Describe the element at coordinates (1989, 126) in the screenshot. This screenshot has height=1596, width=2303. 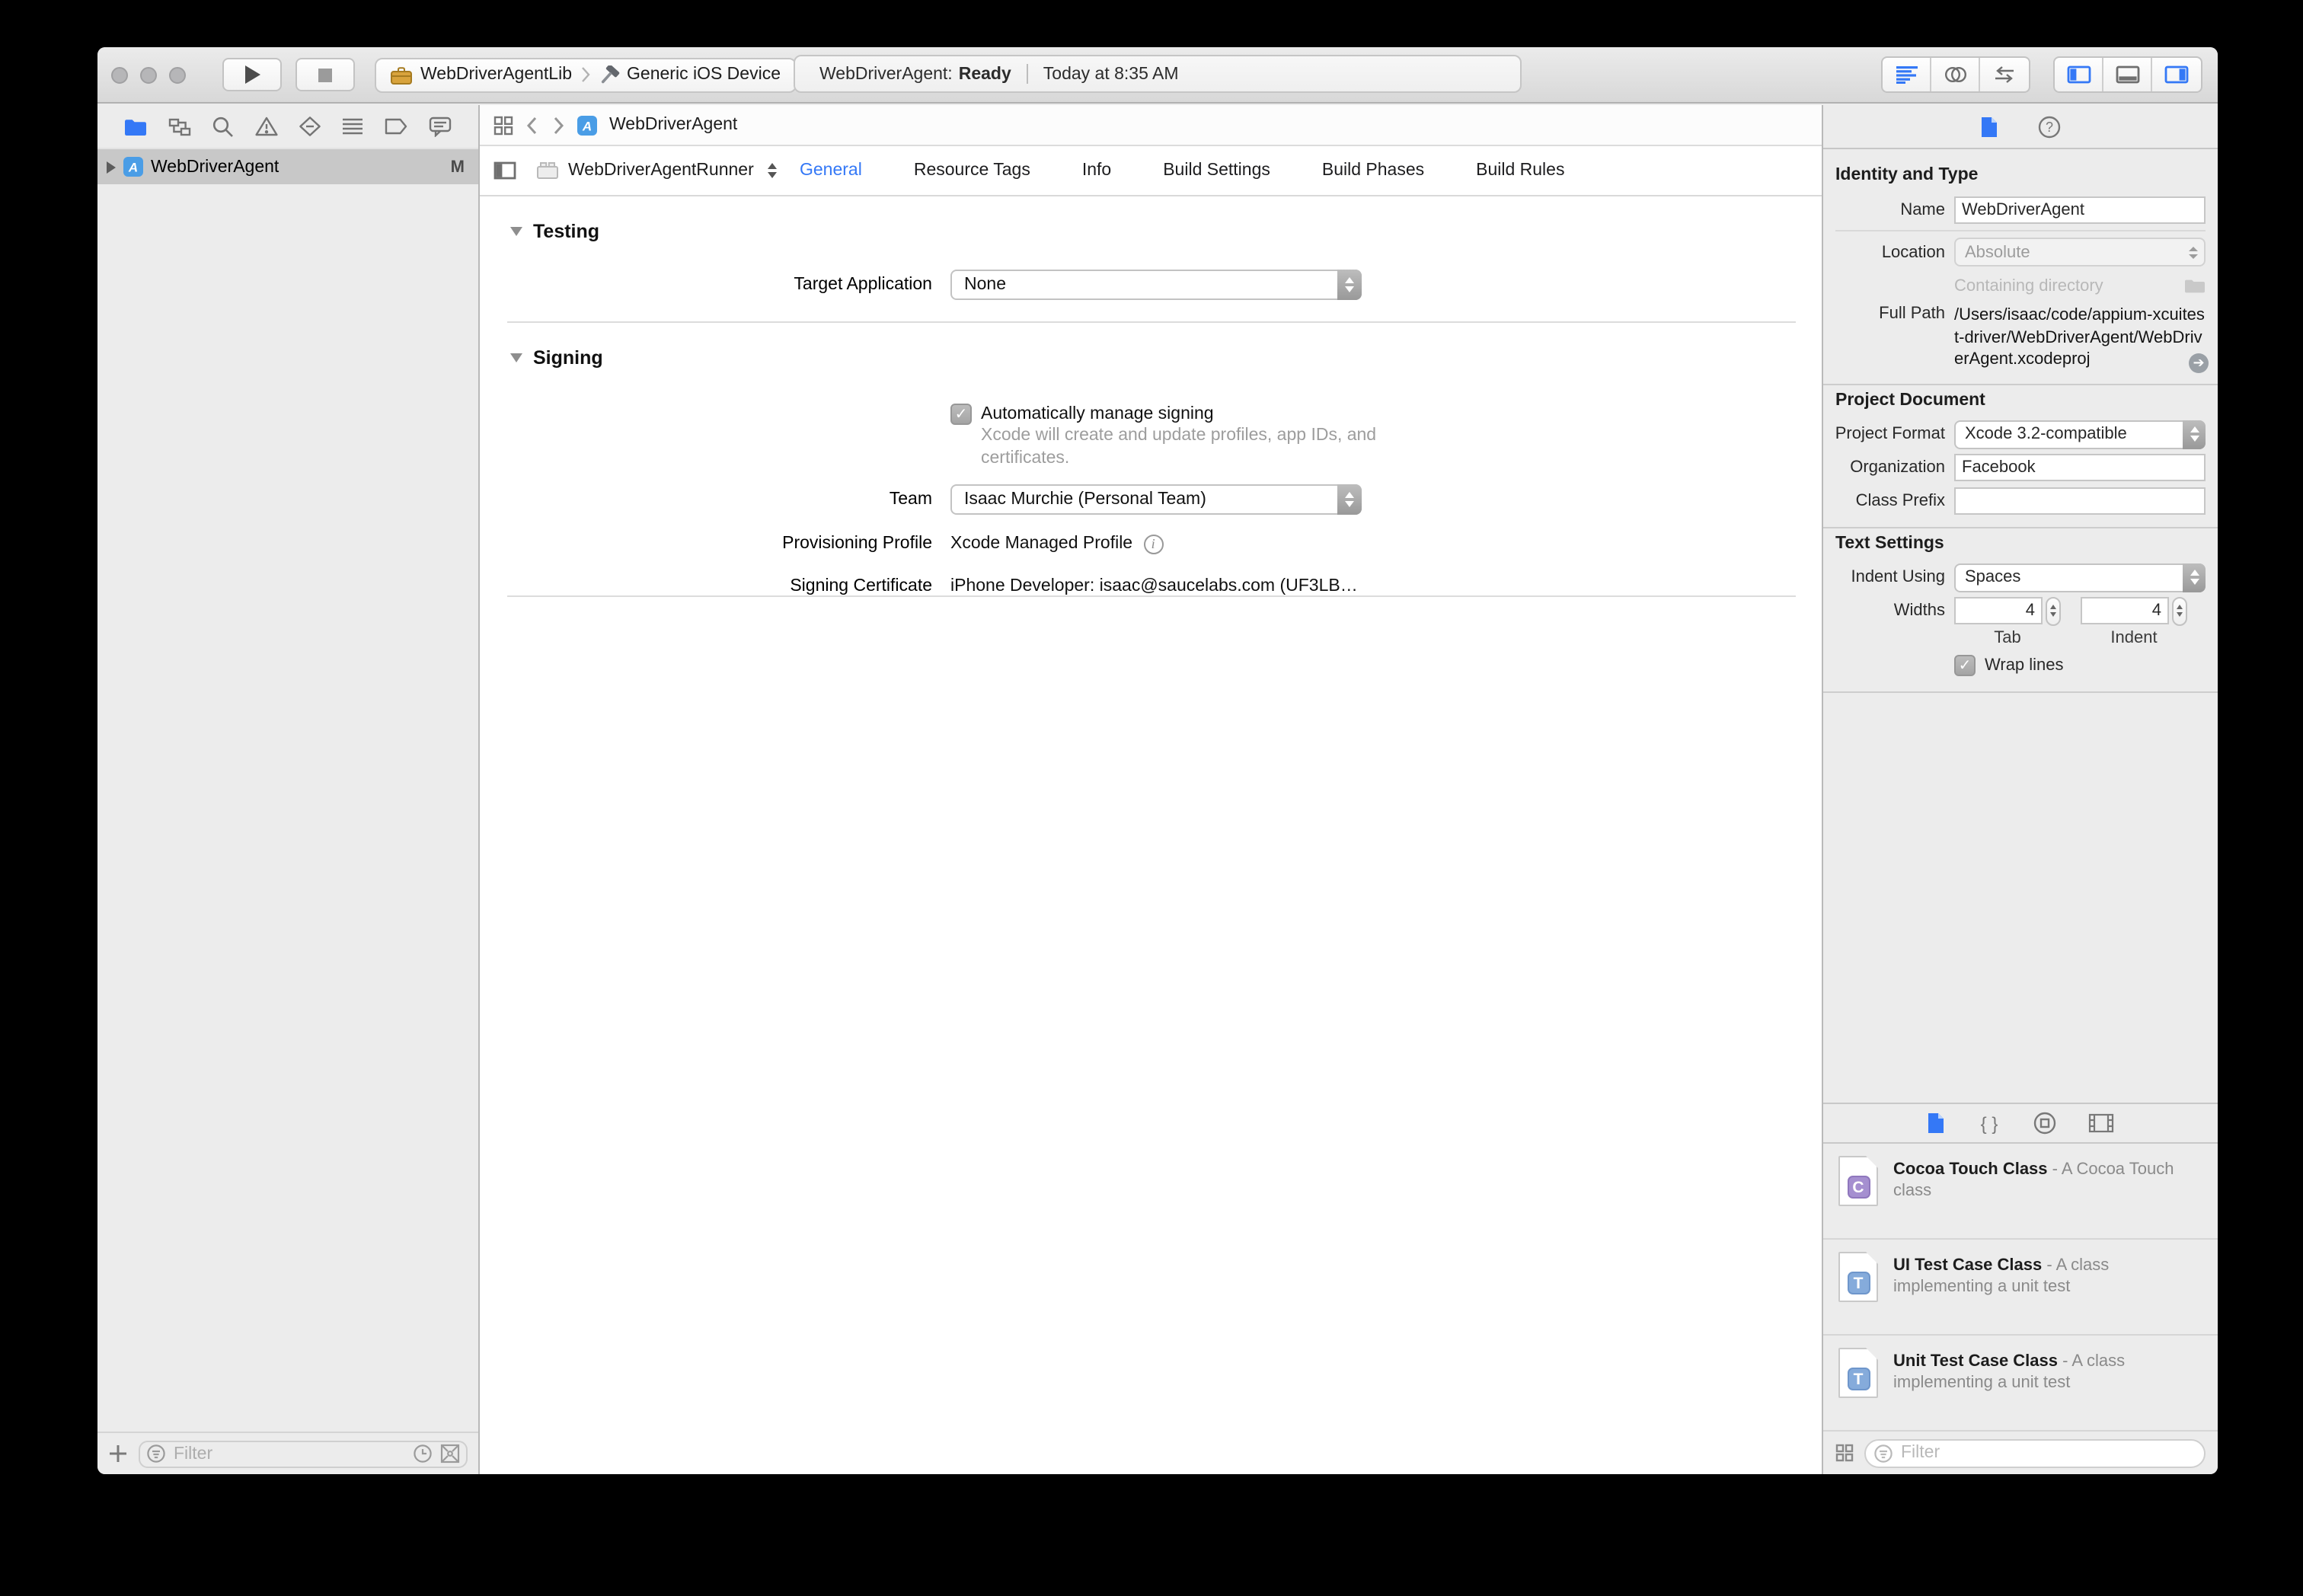
I see `file-inspector-icon` at that location.